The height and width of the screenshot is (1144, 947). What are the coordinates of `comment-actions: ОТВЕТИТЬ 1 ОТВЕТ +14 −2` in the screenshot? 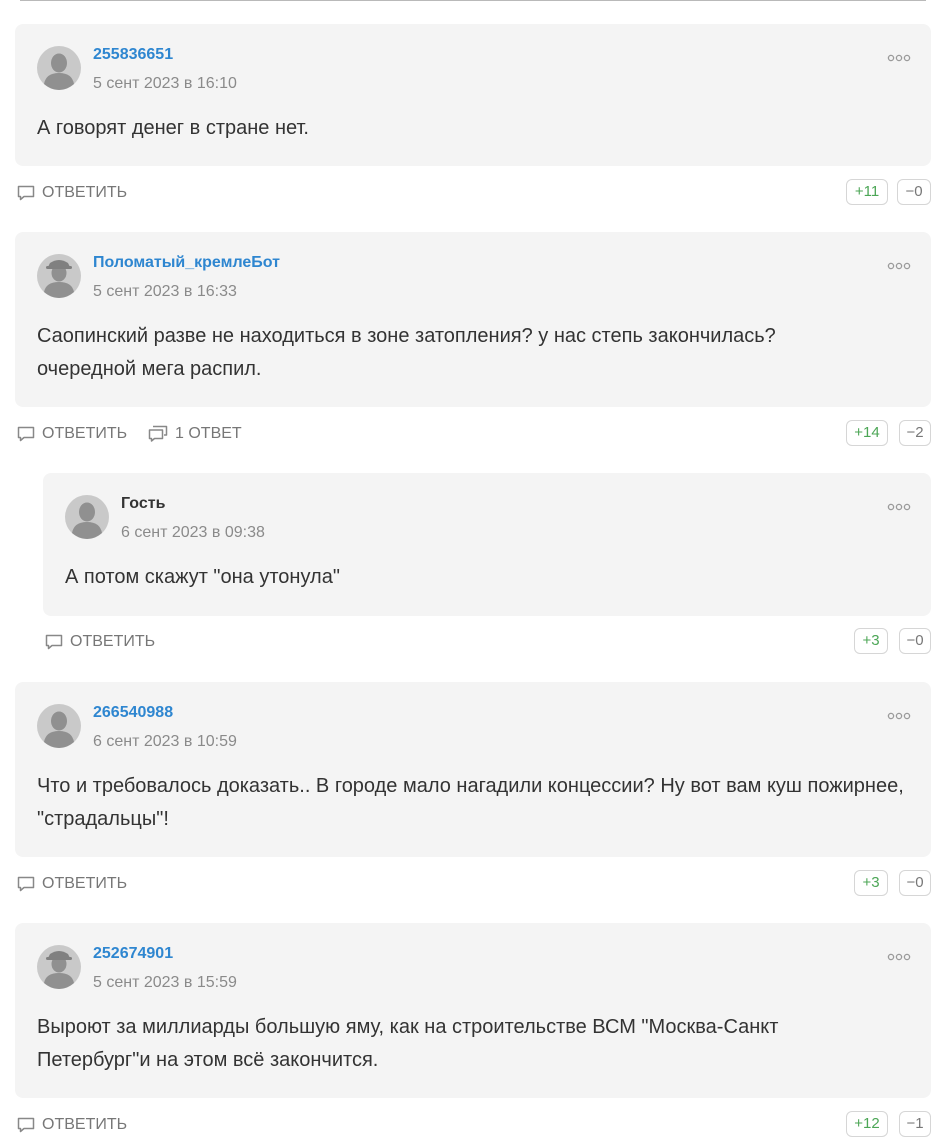 It's located at (473, 434).